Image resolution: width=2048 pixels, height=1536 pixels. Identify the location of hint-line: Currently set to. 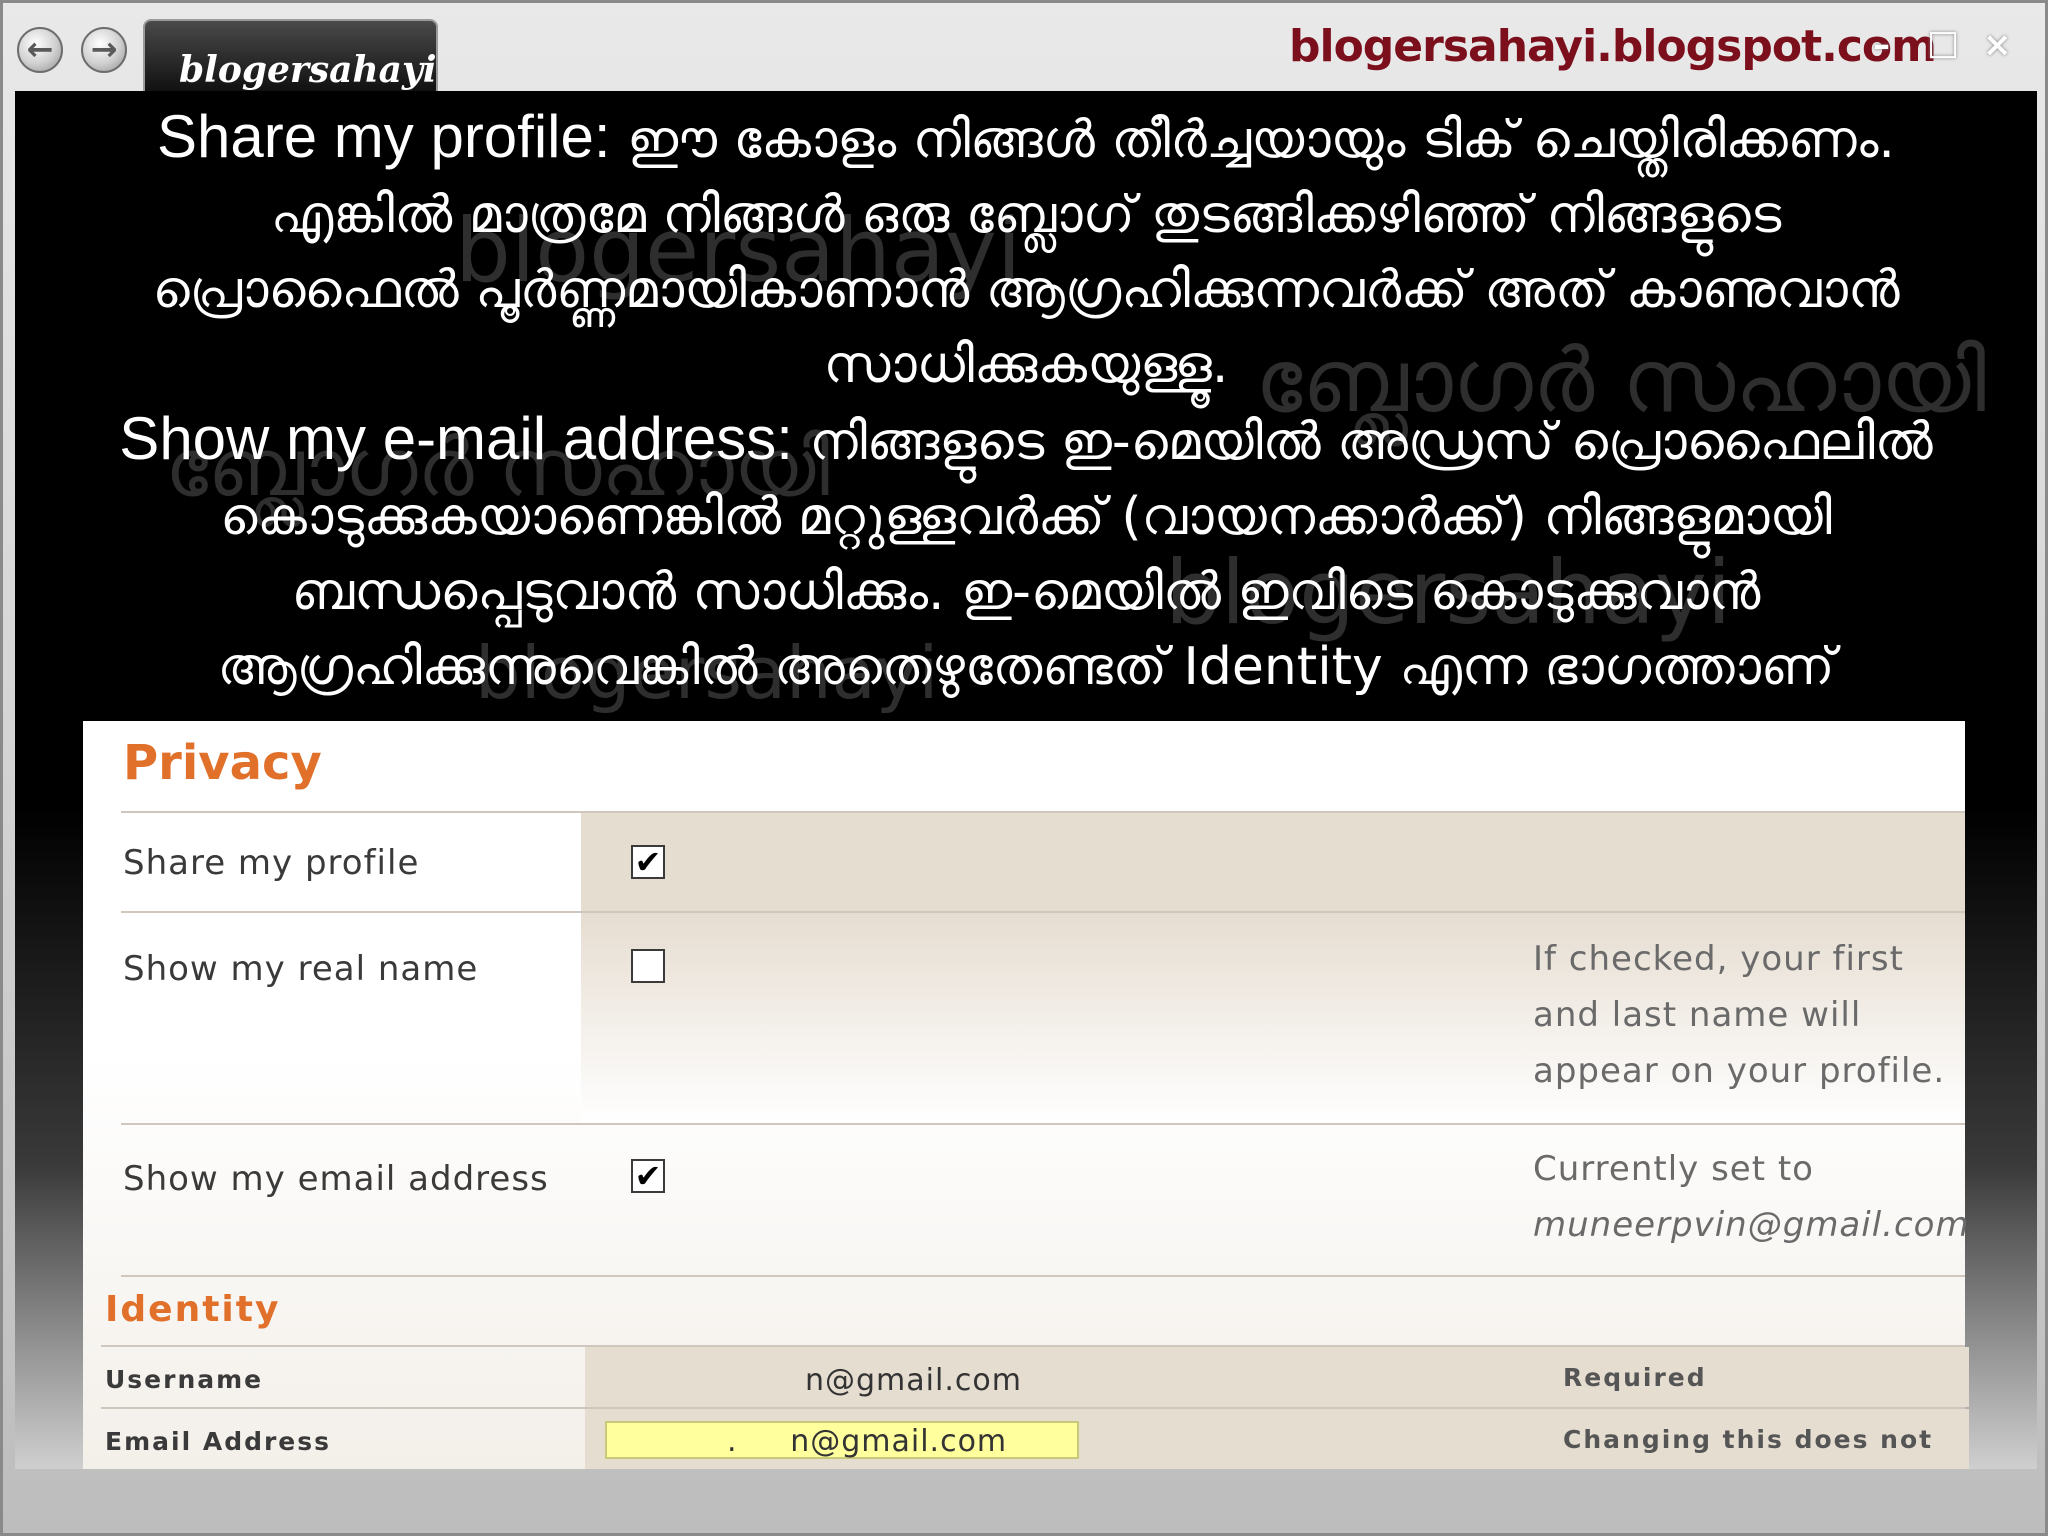
(1673, 1169).